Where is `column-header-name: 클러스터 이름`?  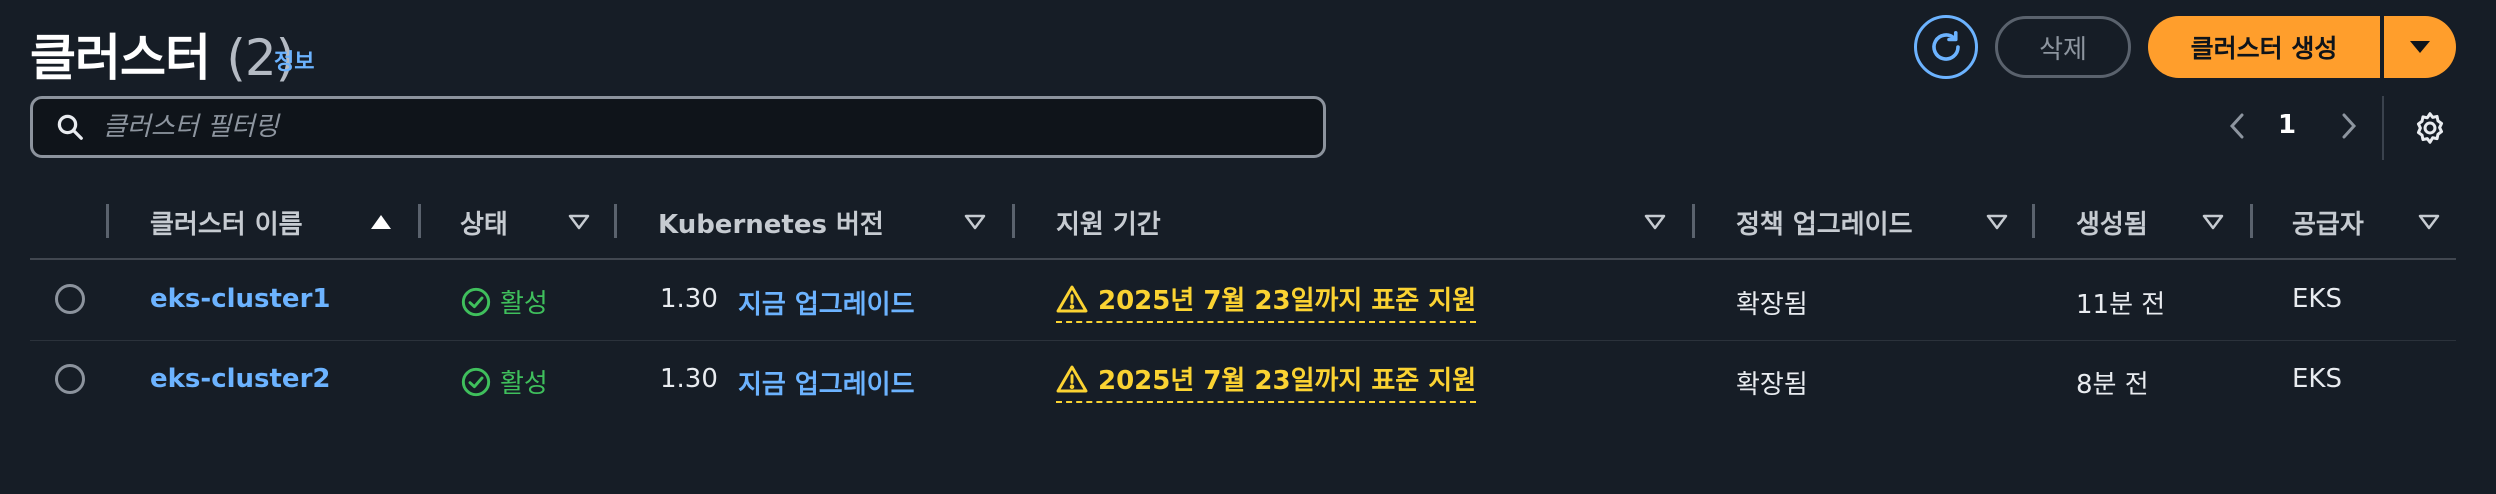 column-header-name: 클러스터 이름 is located at coordinates (226, 222).